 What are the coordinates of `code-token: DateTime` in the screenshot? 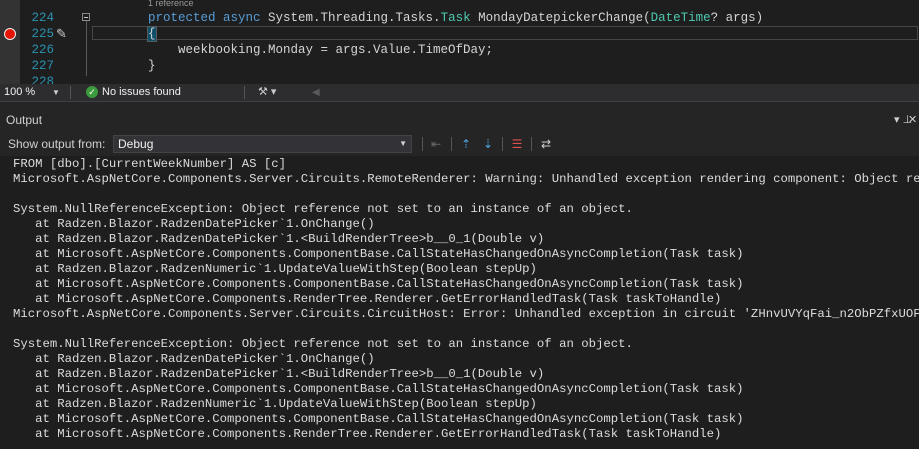 It's located at (680, 18).